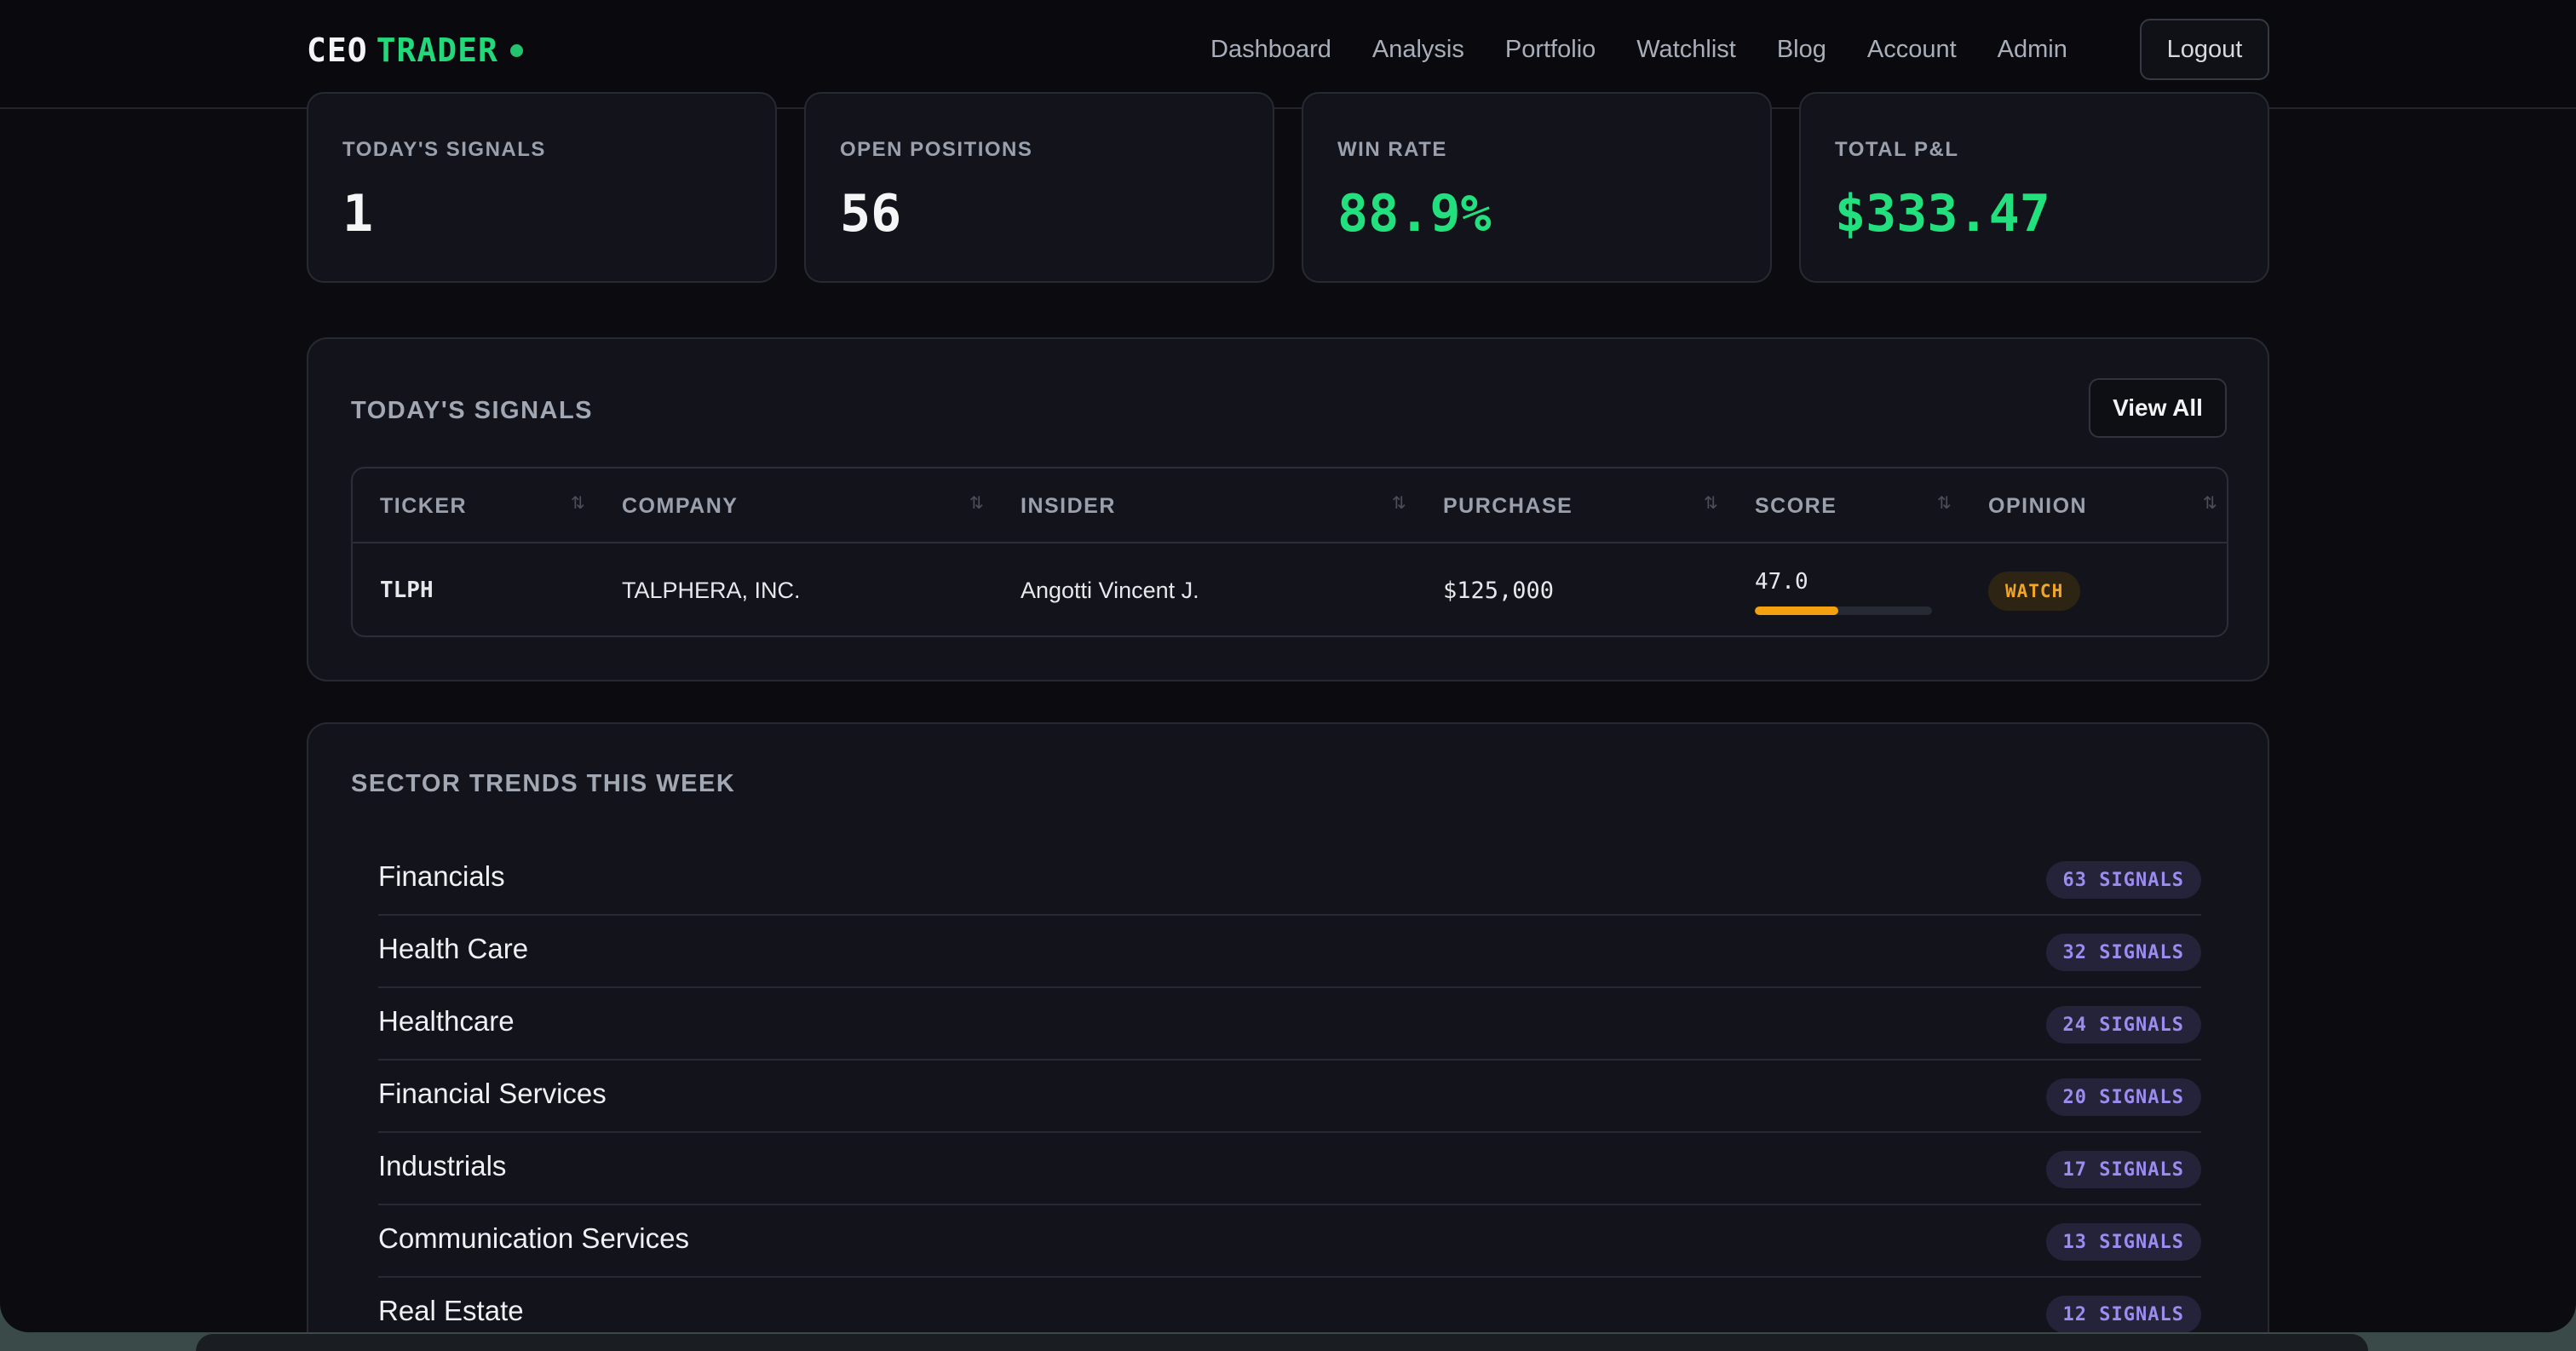 This screenshot has height=1351, width=2576. I want to click on cell-score: 47.0, so click(1843, 592).